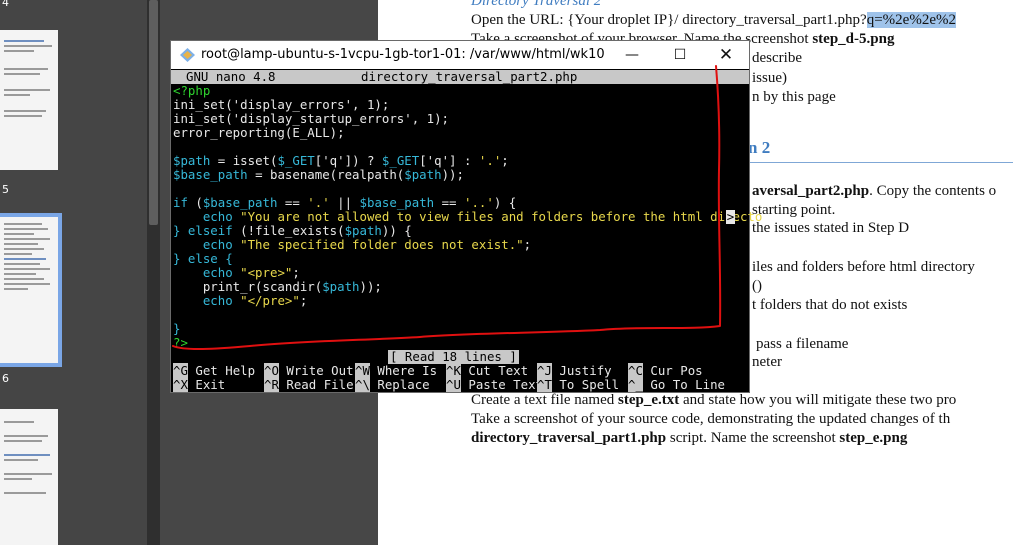 This screenshot has width=1013, height=545. Describe the element at coordinates (665, 370) in the screenshot. I see `shortcut-cur-pos: ^C Cur Pos` at that location.